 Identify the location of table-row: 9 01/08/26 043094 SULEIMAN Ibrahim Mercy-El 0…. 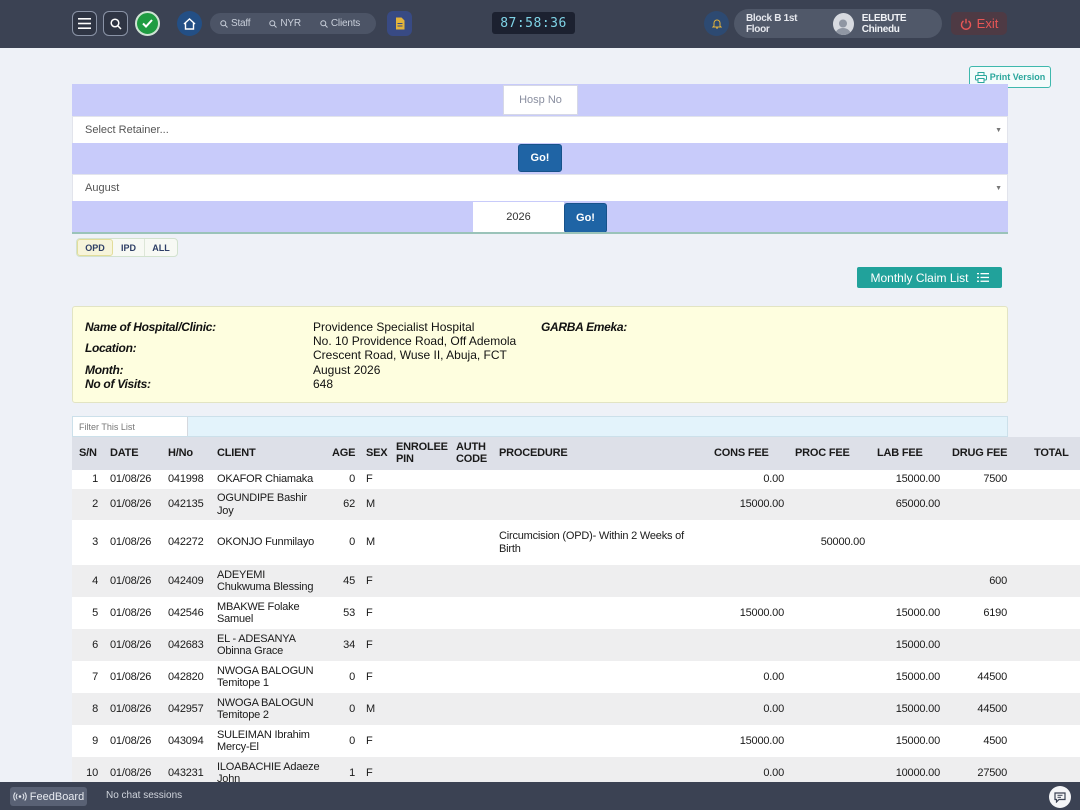
(576, 741).